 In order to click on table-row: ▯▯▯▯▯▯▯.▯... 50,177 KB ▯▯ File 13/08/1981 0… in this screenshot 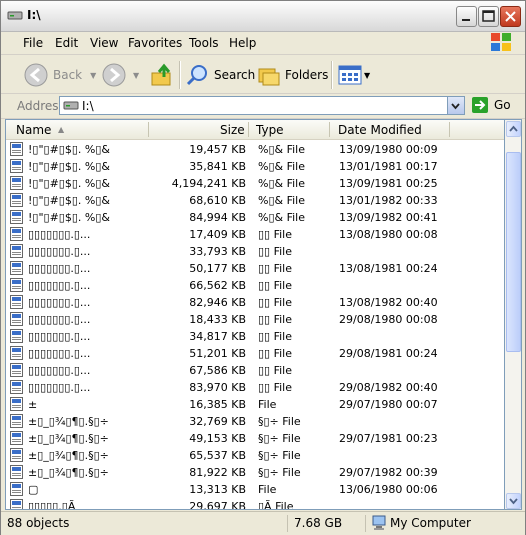, I will do `click(255, 268)`.